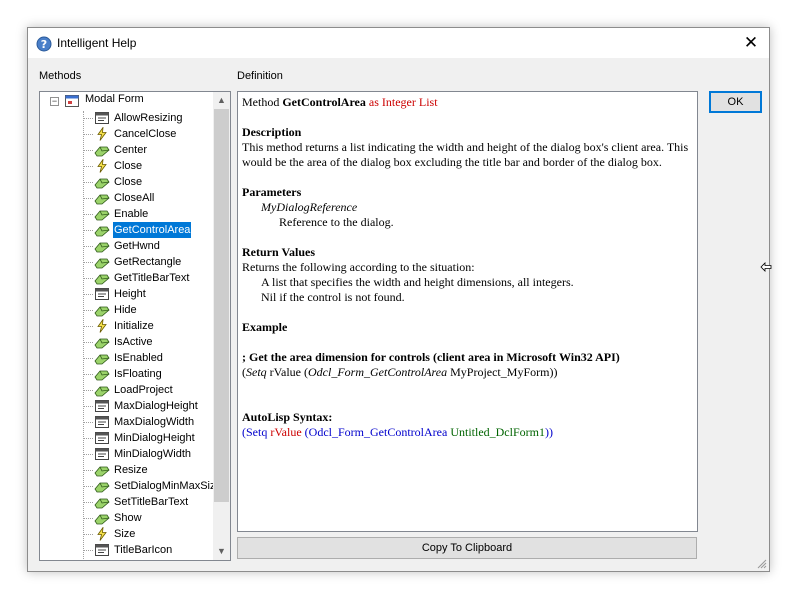  What do you see at coordinates (170, 486) in the screenshot?
I see `tree-item-label: SetDialogMinMaxSizes` at bounding box center [170, 486].